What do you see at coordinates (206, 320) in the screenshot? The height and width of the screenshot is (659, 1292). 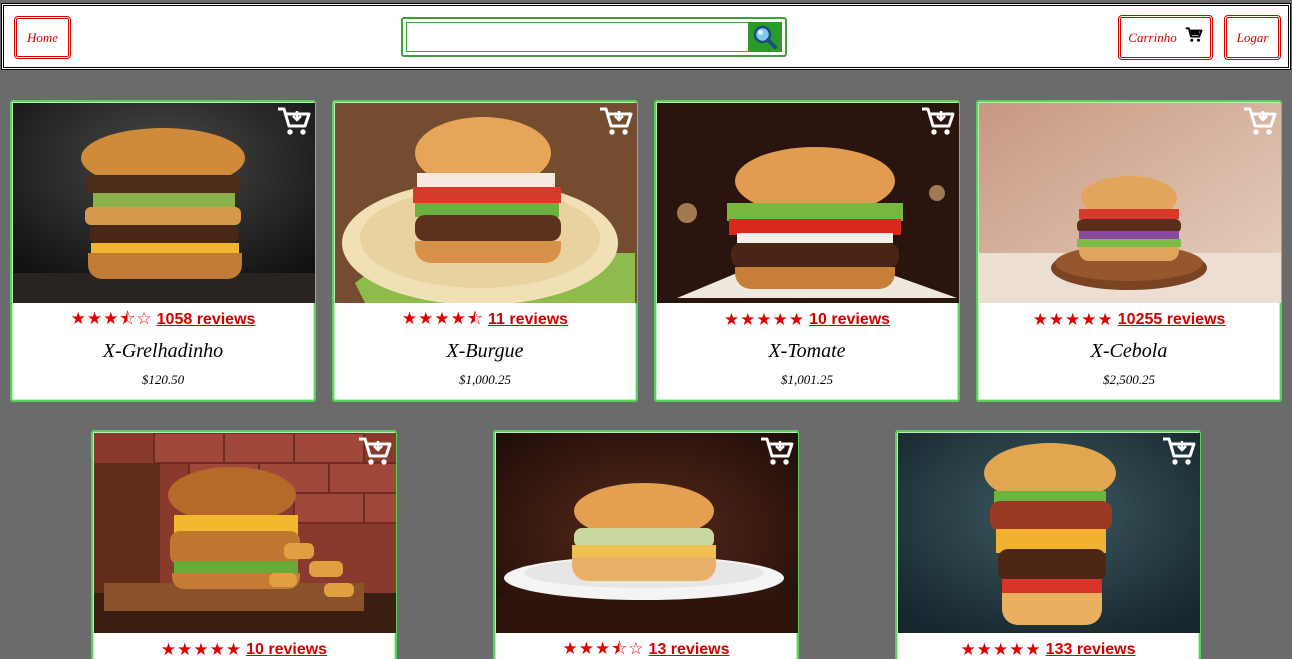 I see `reviews-link: 1058 reviews` at bounding box center [206, 320].